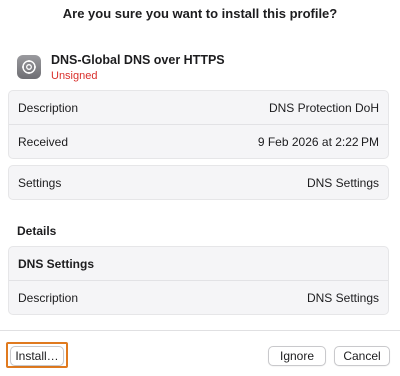  I want to click on details-description-row: Description DNS Settings, so click(198, 297).